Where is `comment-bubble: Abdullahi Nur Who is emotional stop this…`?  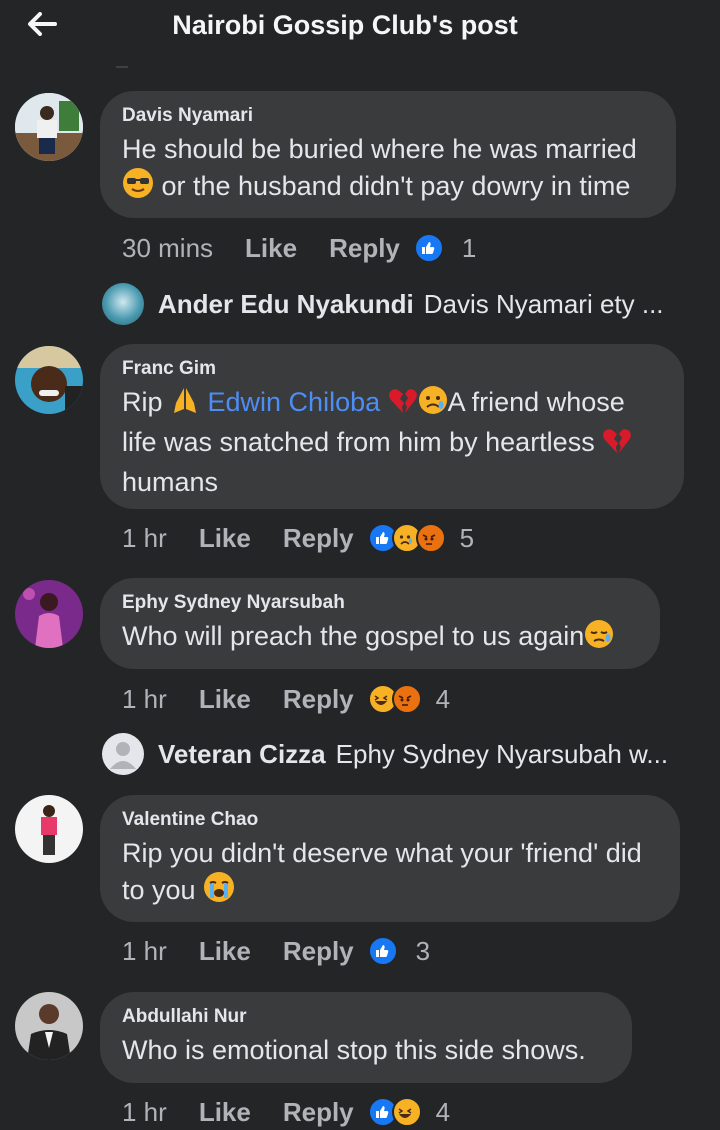
comment-bubble: Abdullahi Nur Who is emotional stop this… is located at coordinates (366, 1037).